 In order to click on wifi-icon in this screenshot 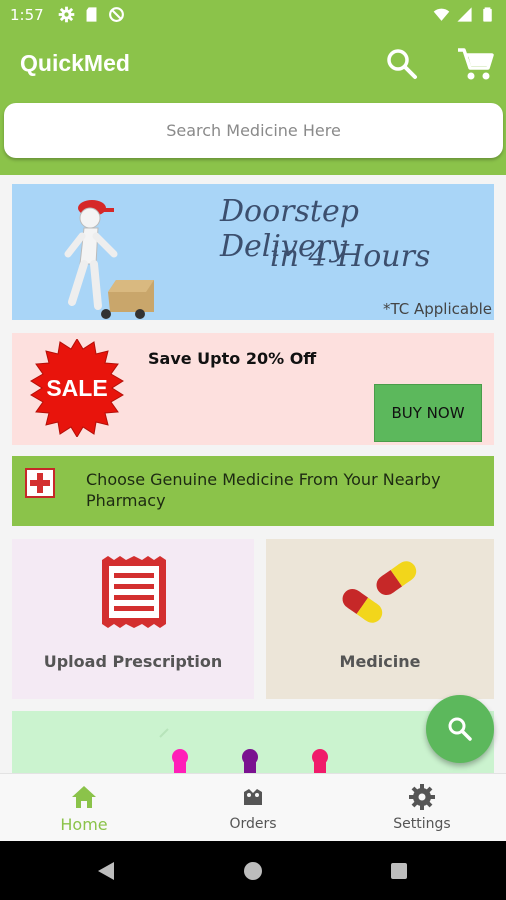, I will do `click(441, 14)`.